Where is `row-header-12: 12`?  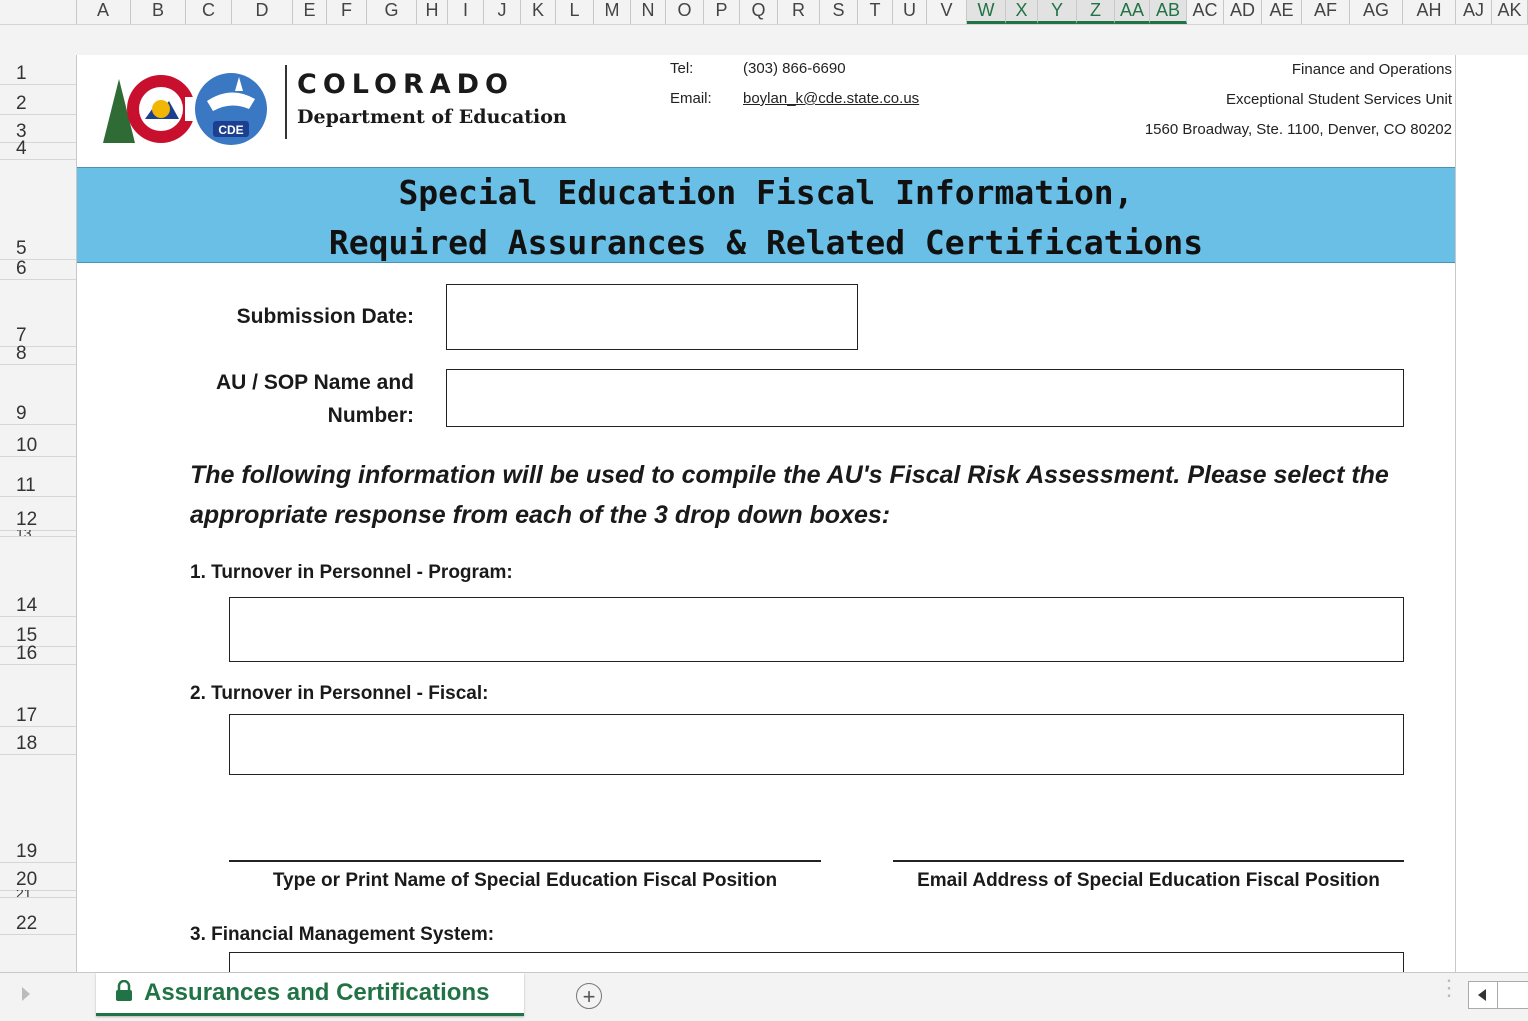 row-header-12: 12 is located at coordinates (38, 514).